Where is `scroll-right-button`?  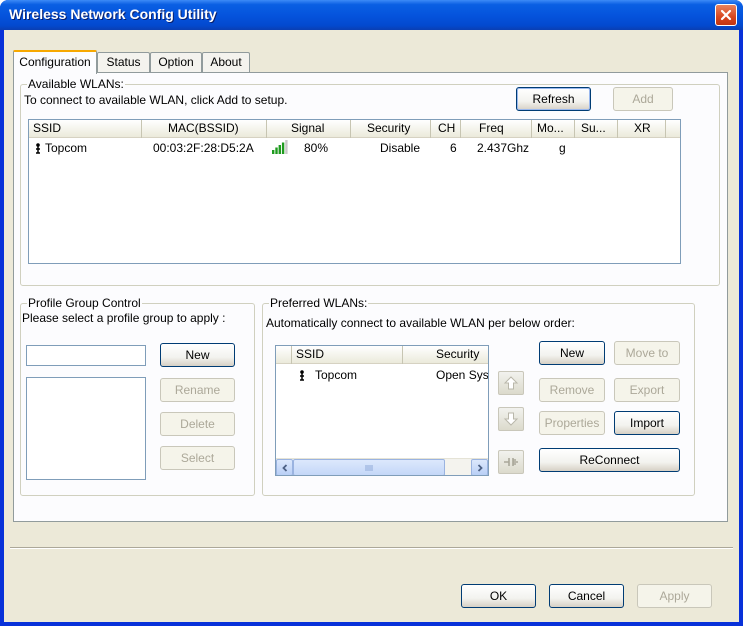 scroll-right-button is located at coordinates (479, 467).